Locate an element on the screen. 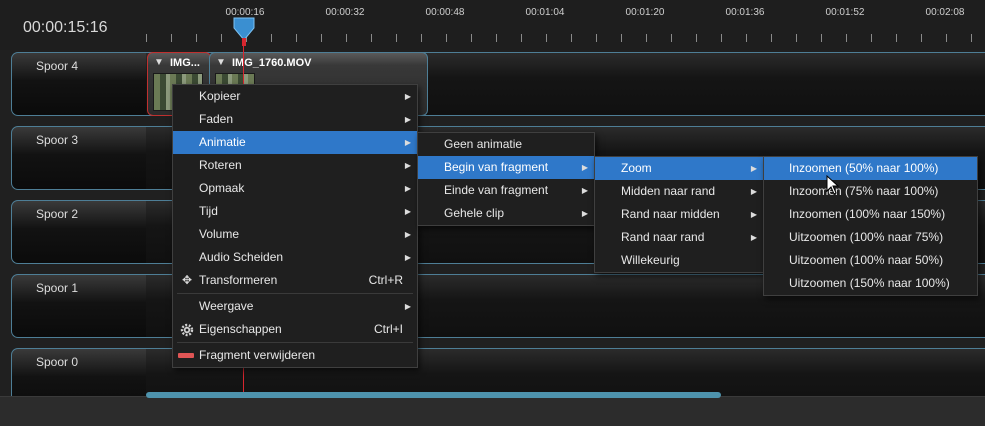  menu-item-label: Weergave is located at coordinates (226, 306).